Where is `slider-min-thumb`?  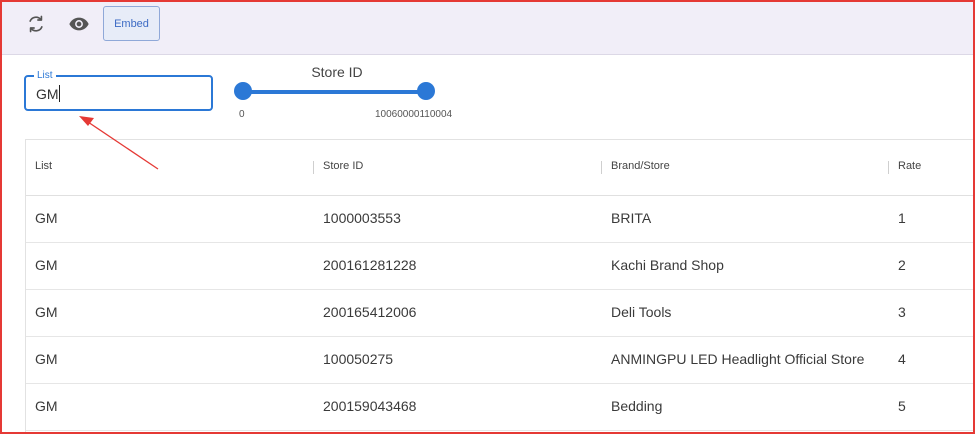 slider-min-thumb is located at coordinates (243, 91).